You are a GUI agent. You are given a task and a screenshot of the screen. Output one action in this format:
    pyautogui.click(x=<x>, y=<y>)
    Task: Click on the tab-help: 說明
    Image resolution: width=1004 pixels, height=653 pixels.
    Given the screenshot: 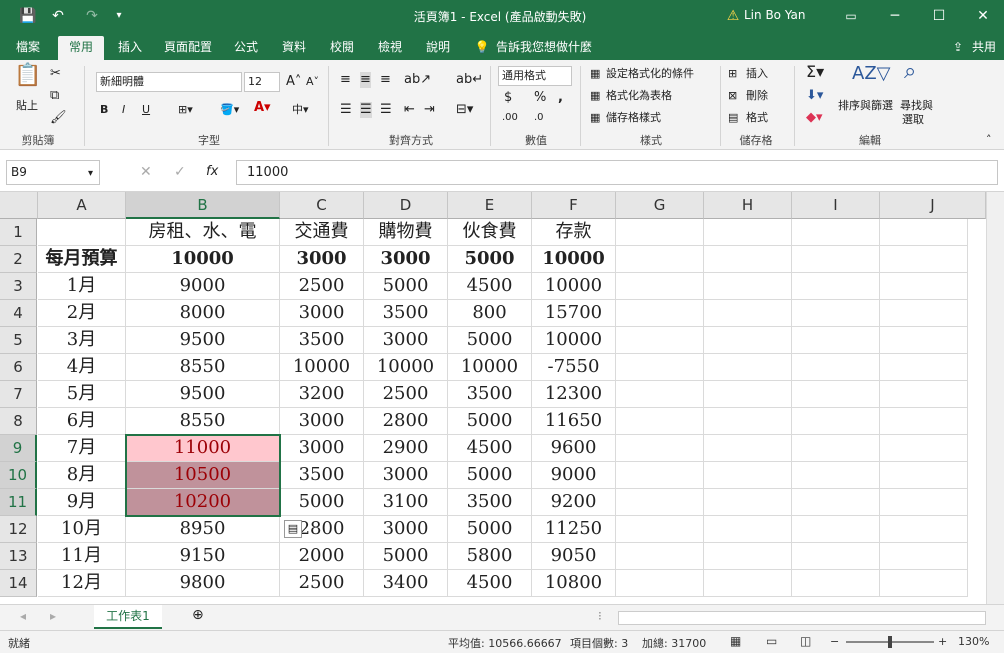 What is the action you would take?
    pyautogui.click(x=438, y=48)
    